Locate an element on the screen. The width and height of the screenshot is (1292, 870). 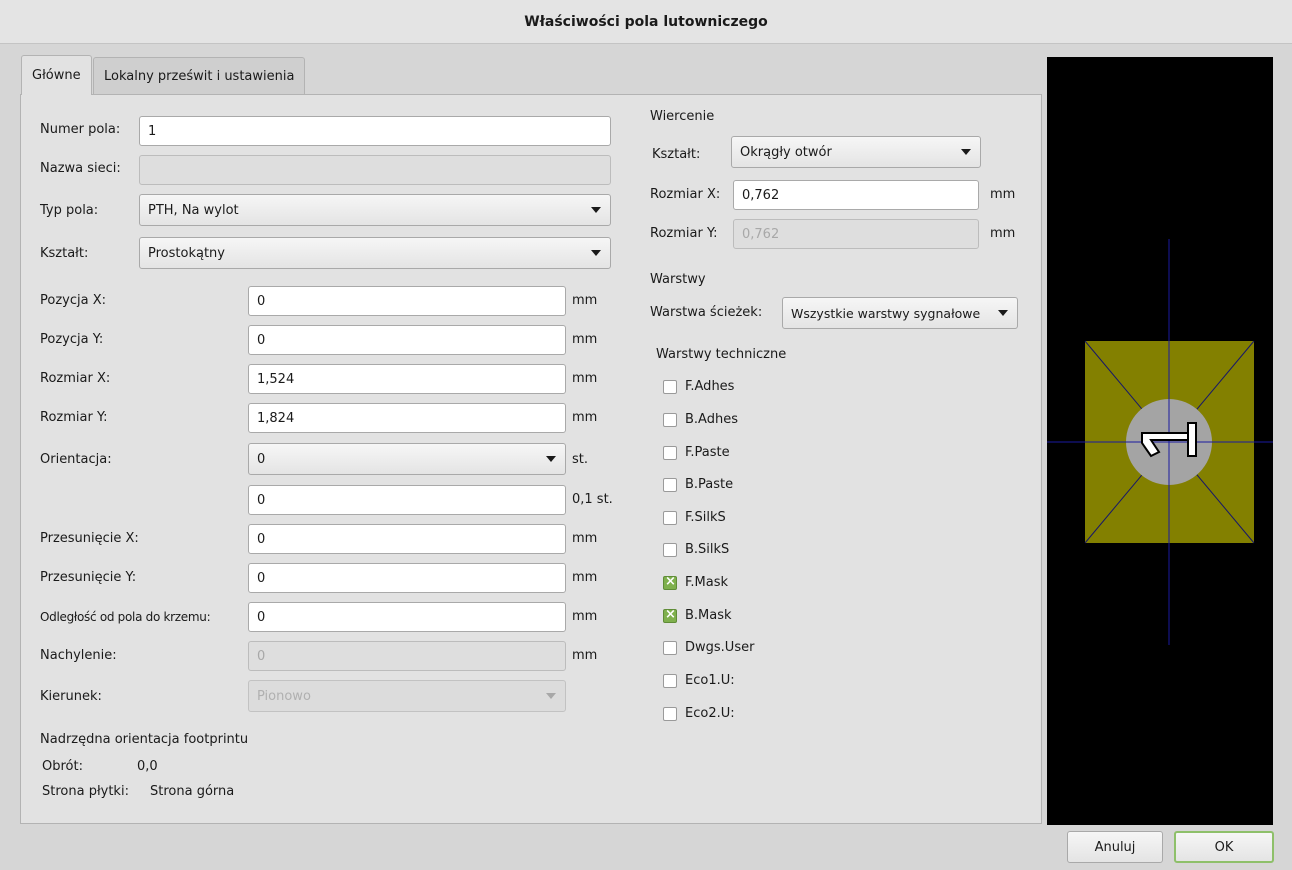
size-y-unit: mm is located at coordinates (585, 417).